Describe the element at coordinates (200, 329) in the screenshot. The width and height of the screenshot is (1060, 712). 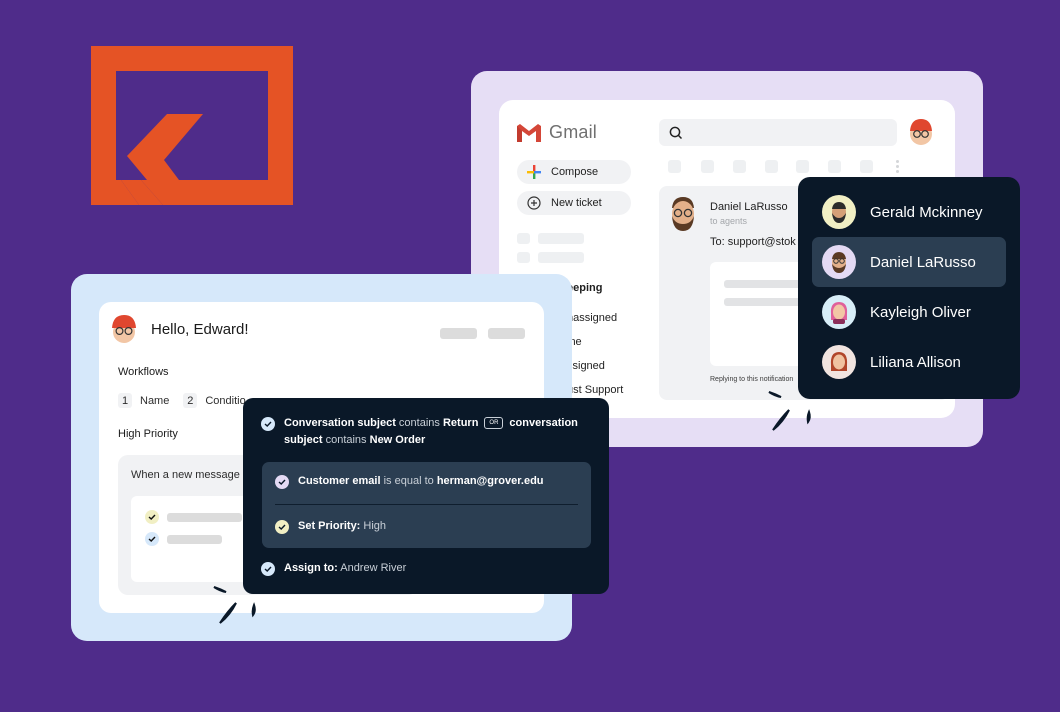
I see `greeting: Hello, Edward!` at that location.